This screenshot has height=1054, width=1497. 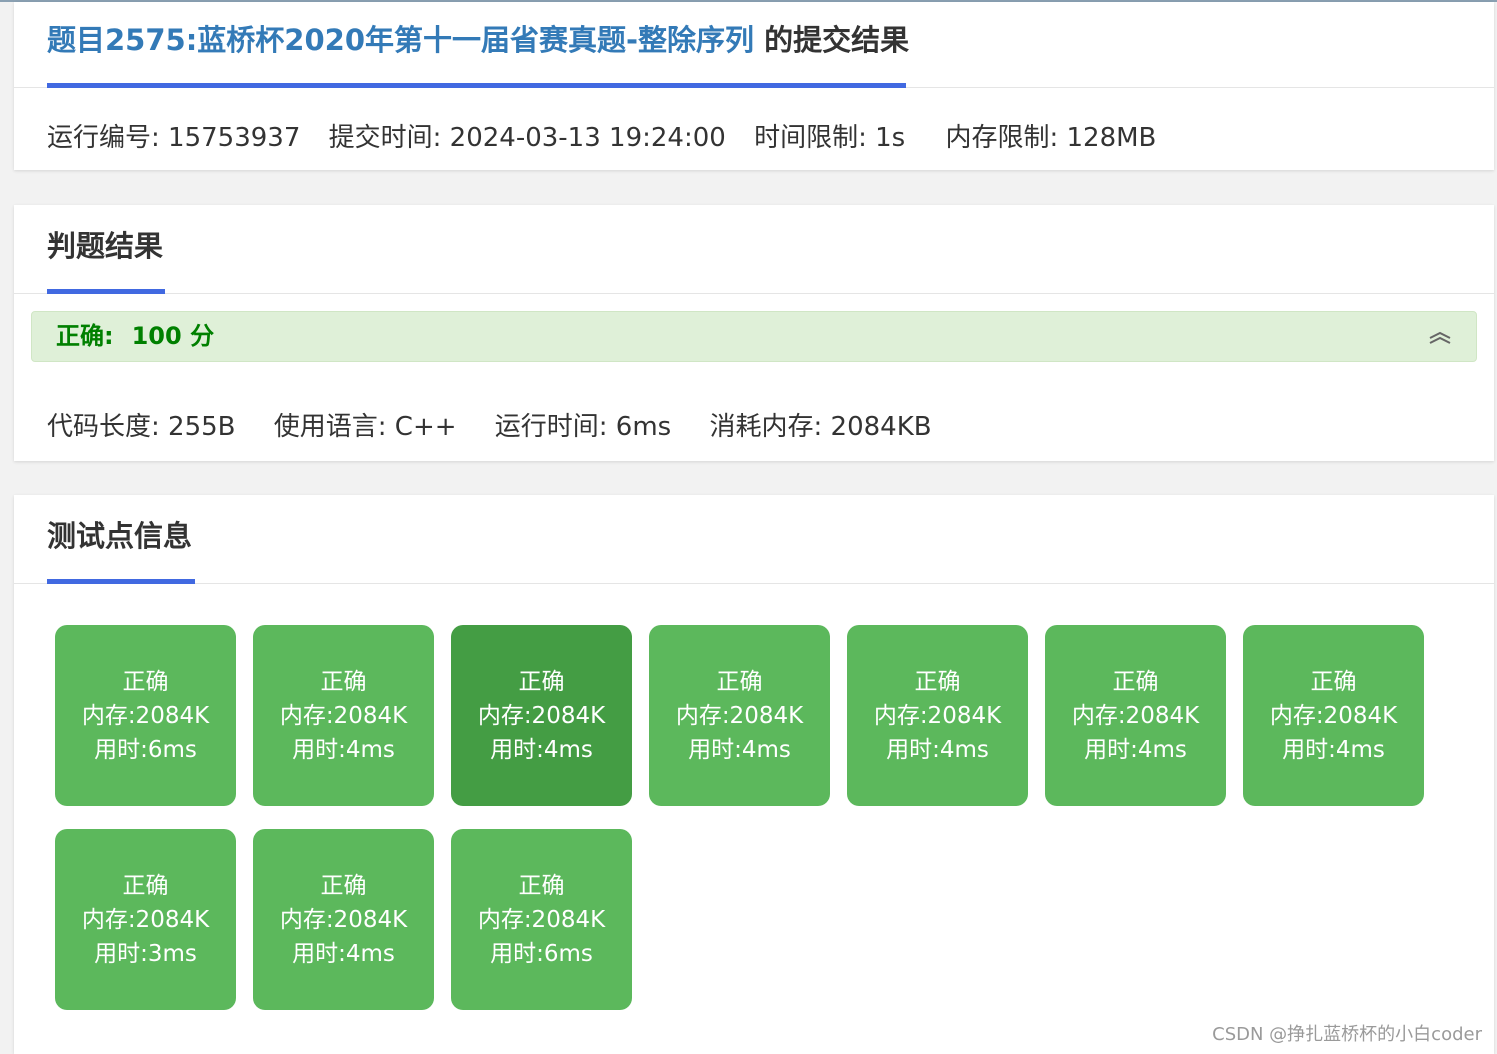 I want to click on verdict-score: 100 分, so click(x=173, y=336).